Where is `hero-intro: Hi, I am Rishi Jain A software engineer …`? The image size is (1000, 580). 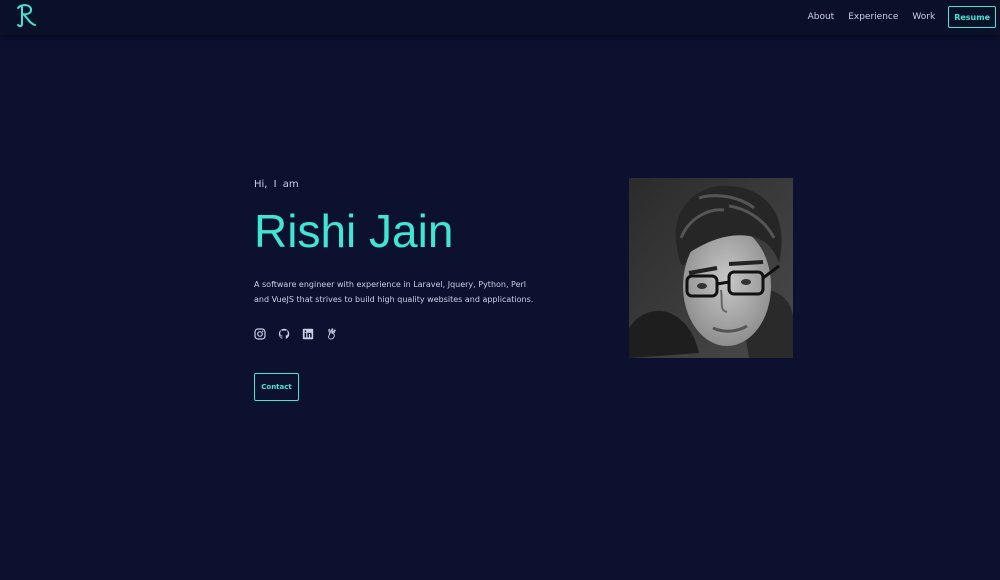
hero-intro: Hi, I am Rishi Jain A software engineer … is located at coordinates (404, 242).